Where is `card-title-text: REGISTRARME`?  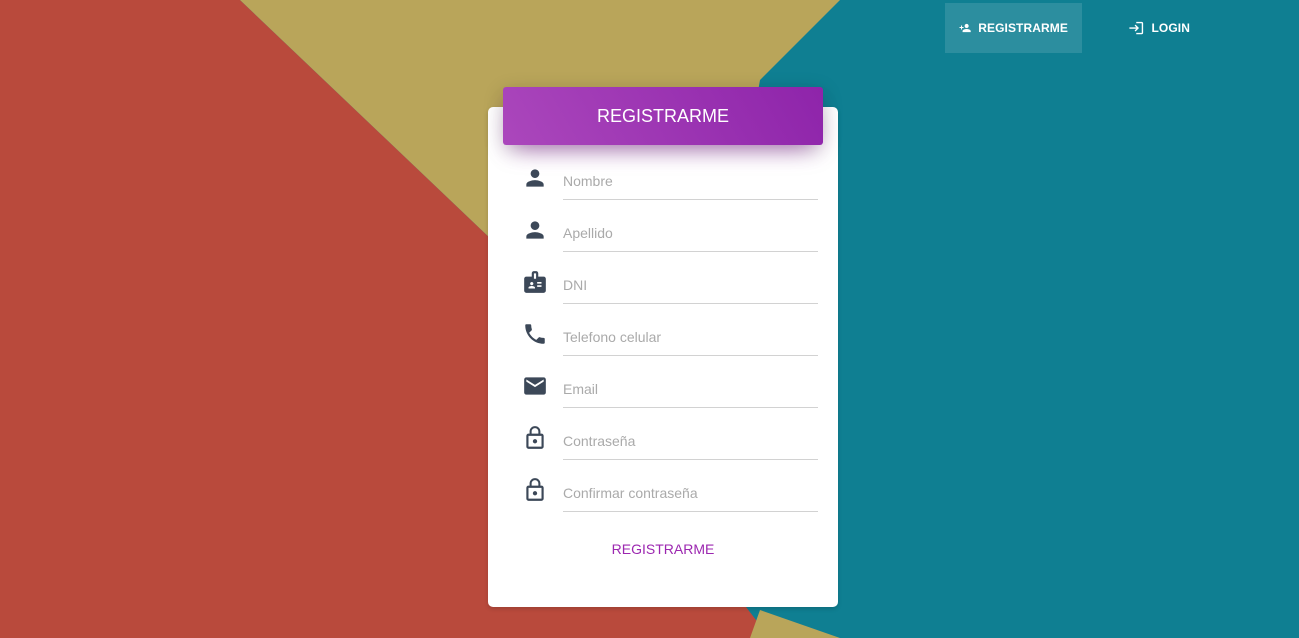
card-title-text: REGISTRARME is located at coordinates (662, 115).